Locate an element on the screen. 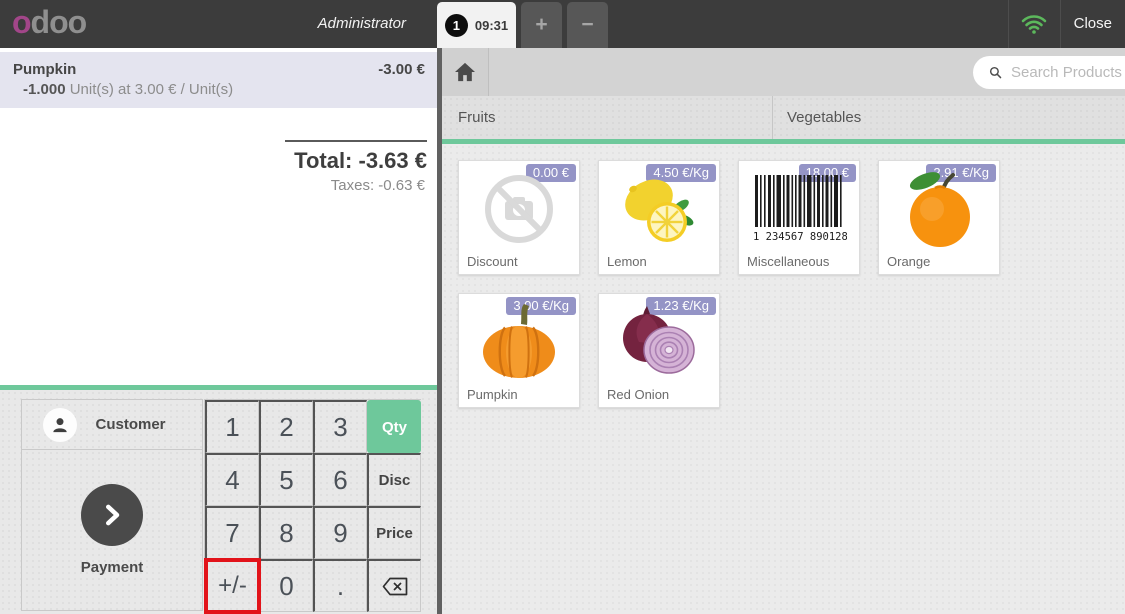 Image resolution: width=1125 pixels, height=614 pixels. order-tab: 1 09:31 is located at coordinates (476, 25).